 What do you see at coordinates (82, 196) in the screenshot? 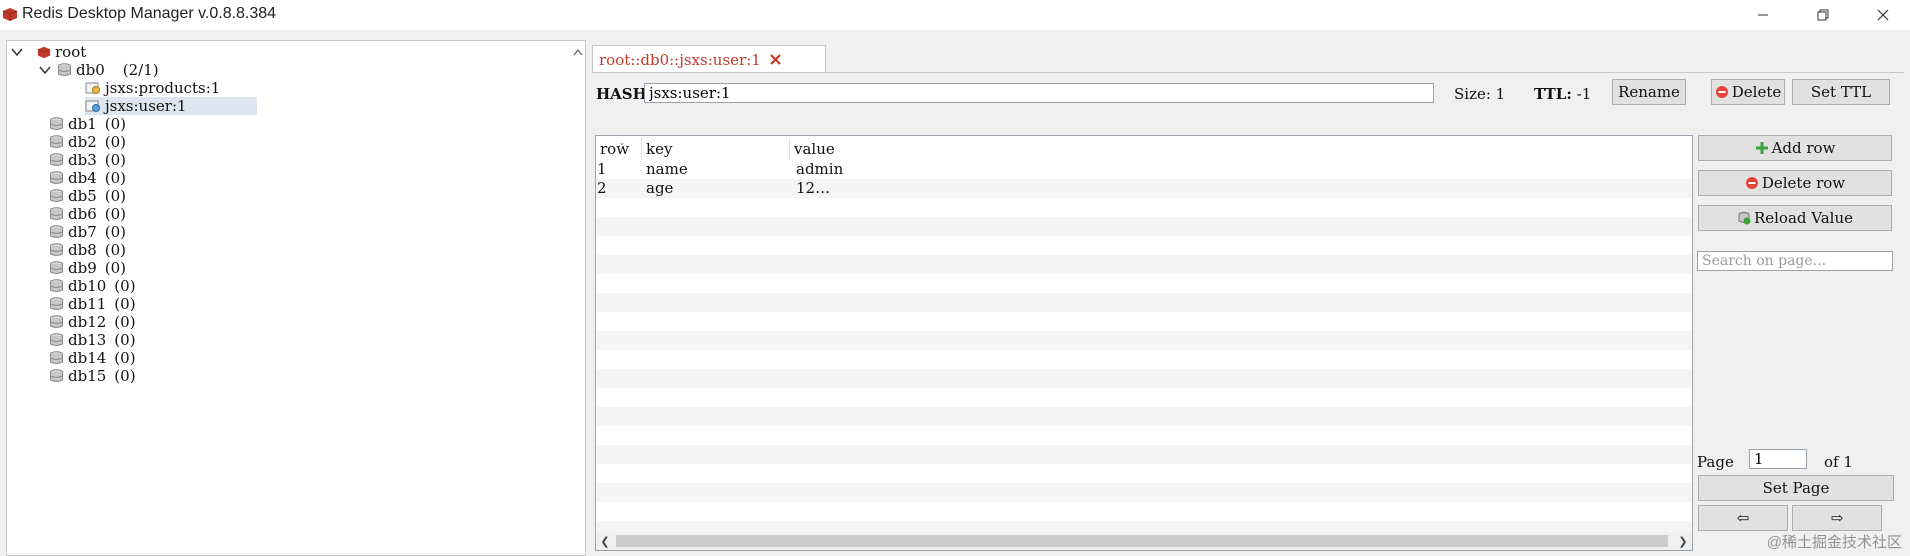
I see `tree-db-label: db5` at bounding box center [82, 196].